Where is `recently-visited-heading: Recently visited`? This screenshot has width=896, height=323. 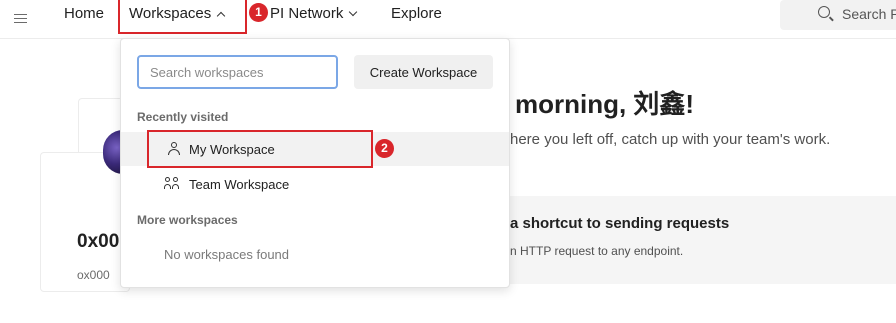
recently-visited-heading: Recently visited is located at coordinates (183, 117).